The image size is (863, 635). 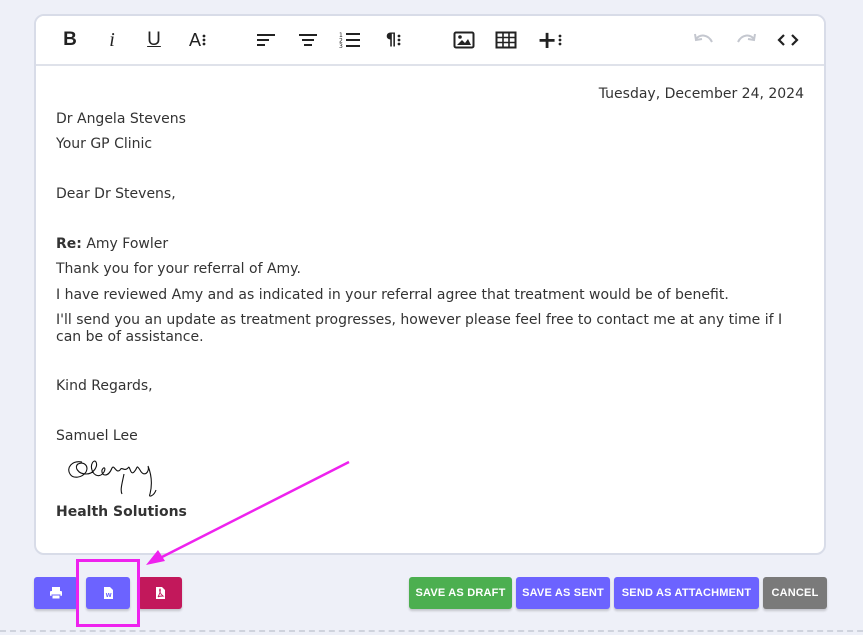 I want to click on pdf-file-icon, so click(x=160, y=593).